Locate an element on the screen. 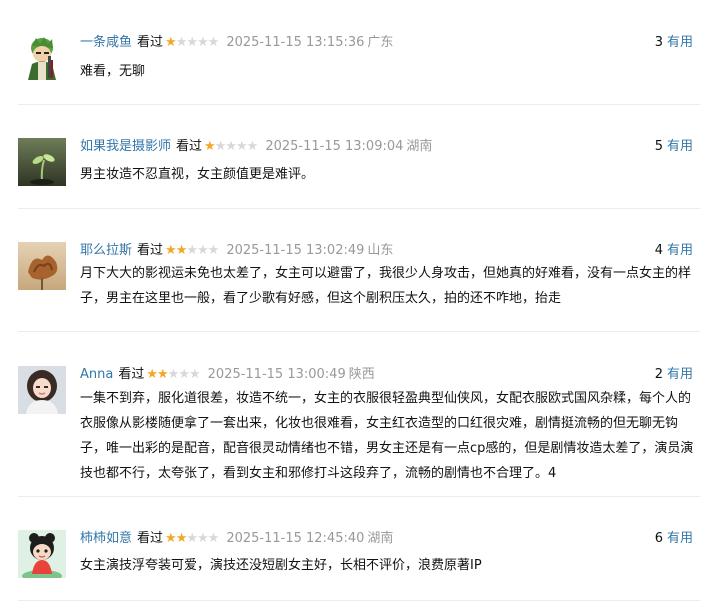 This screenshot has height=615, width=720. zoro-cartoon-avatar is located at coordinates (42, 58).